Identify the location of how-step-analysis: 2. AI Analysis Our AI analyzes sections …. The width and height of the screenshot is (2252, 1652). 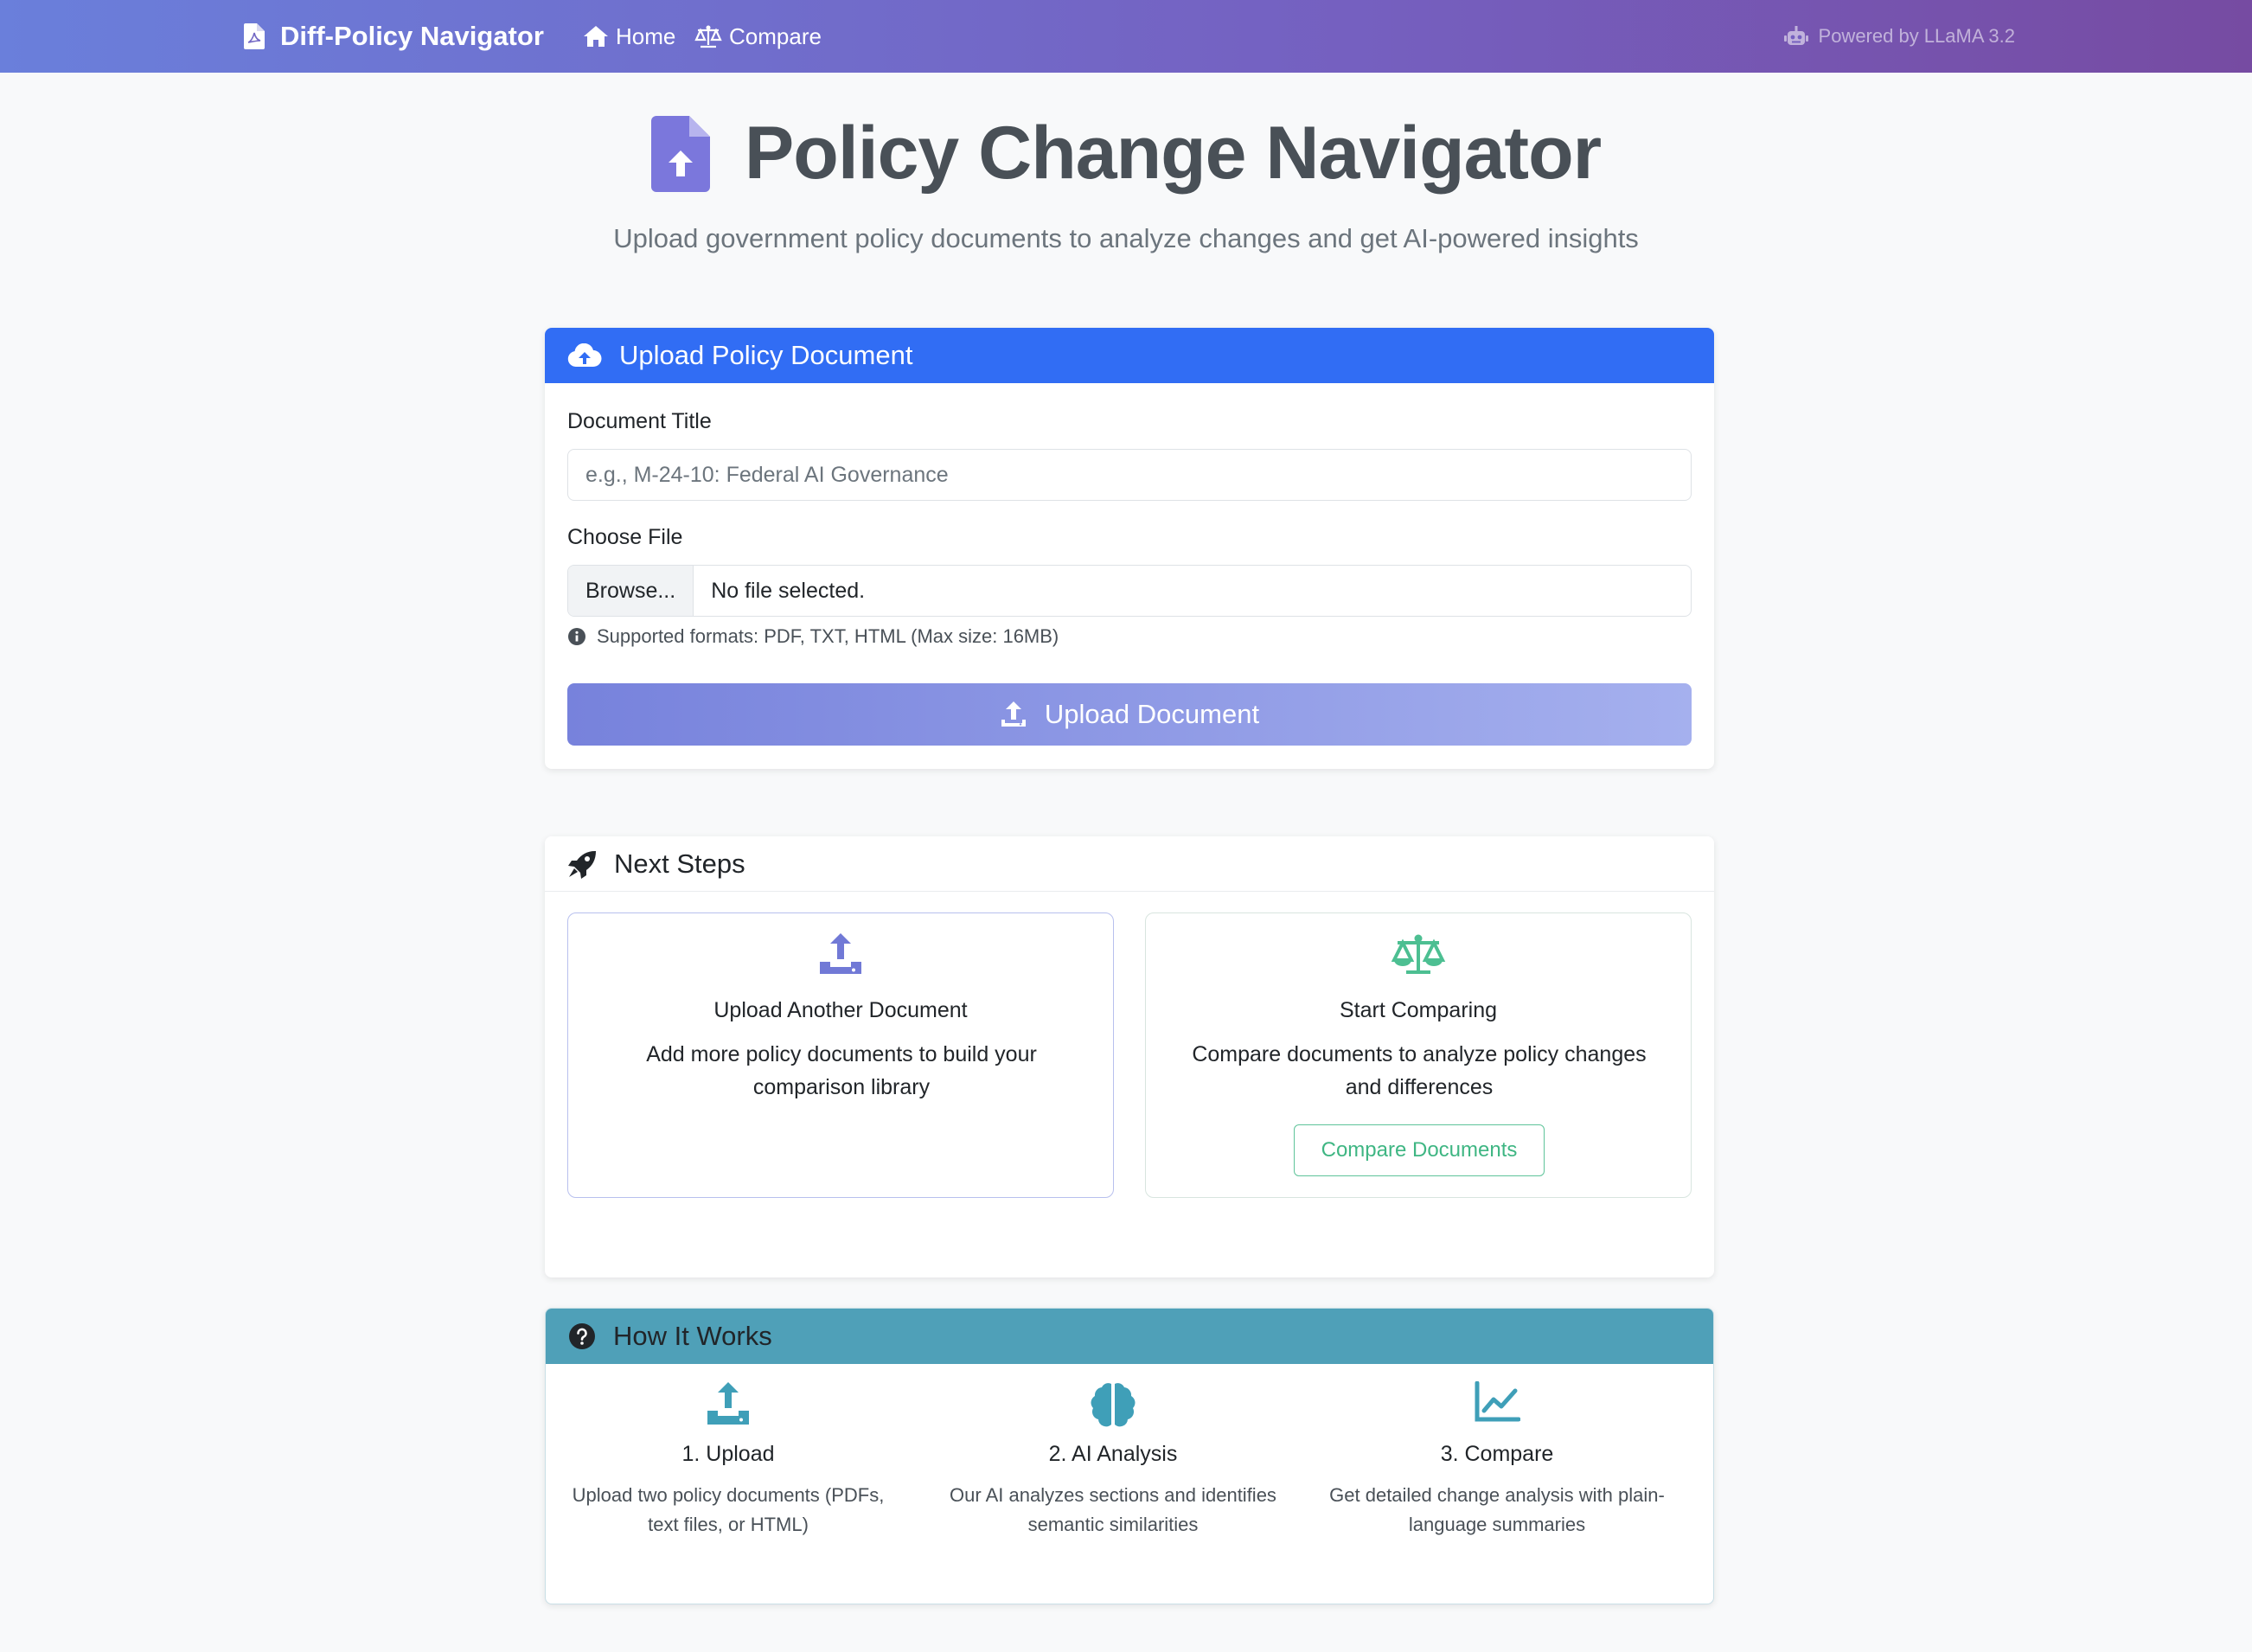
(1113, 1460).